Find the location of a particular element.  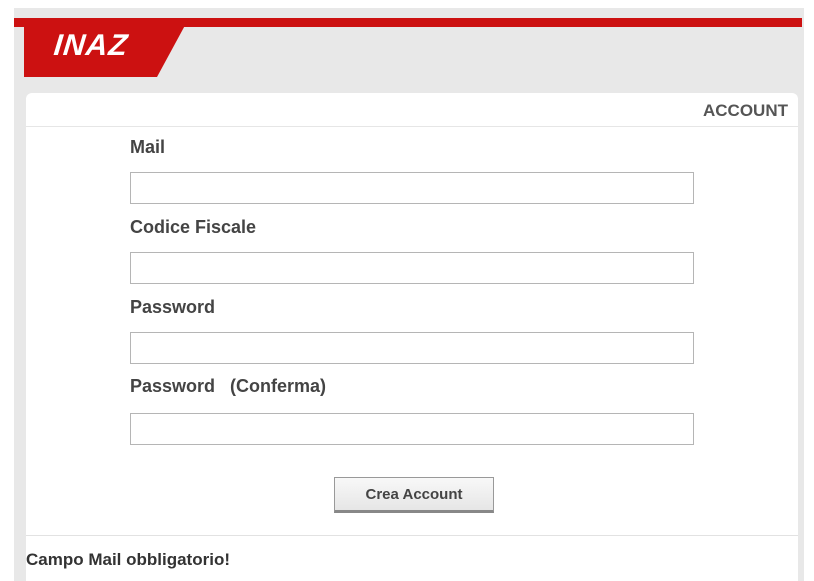

codice-fiscale-label: Codice Fiscale is located at coordinates (193, 227).